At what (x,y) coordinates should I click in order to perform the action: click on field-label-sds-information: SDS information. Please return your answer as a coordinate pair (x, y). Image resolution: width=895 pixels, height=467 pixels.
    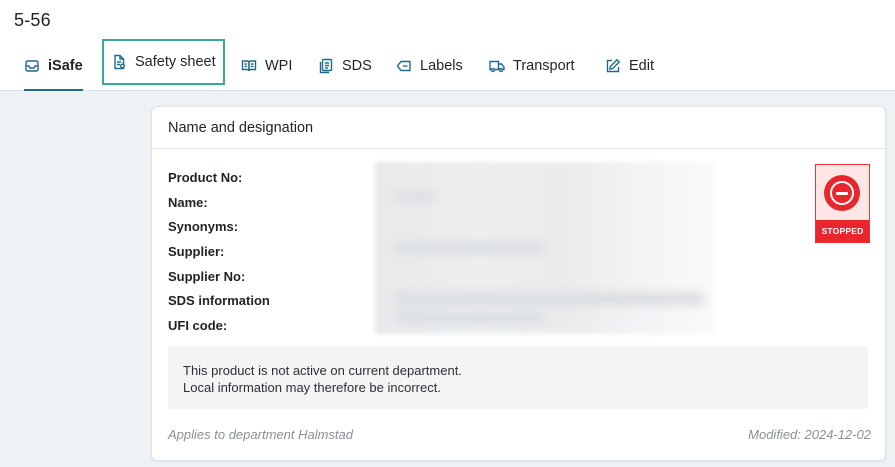
    Looking at the image, I should click on (219, 301).